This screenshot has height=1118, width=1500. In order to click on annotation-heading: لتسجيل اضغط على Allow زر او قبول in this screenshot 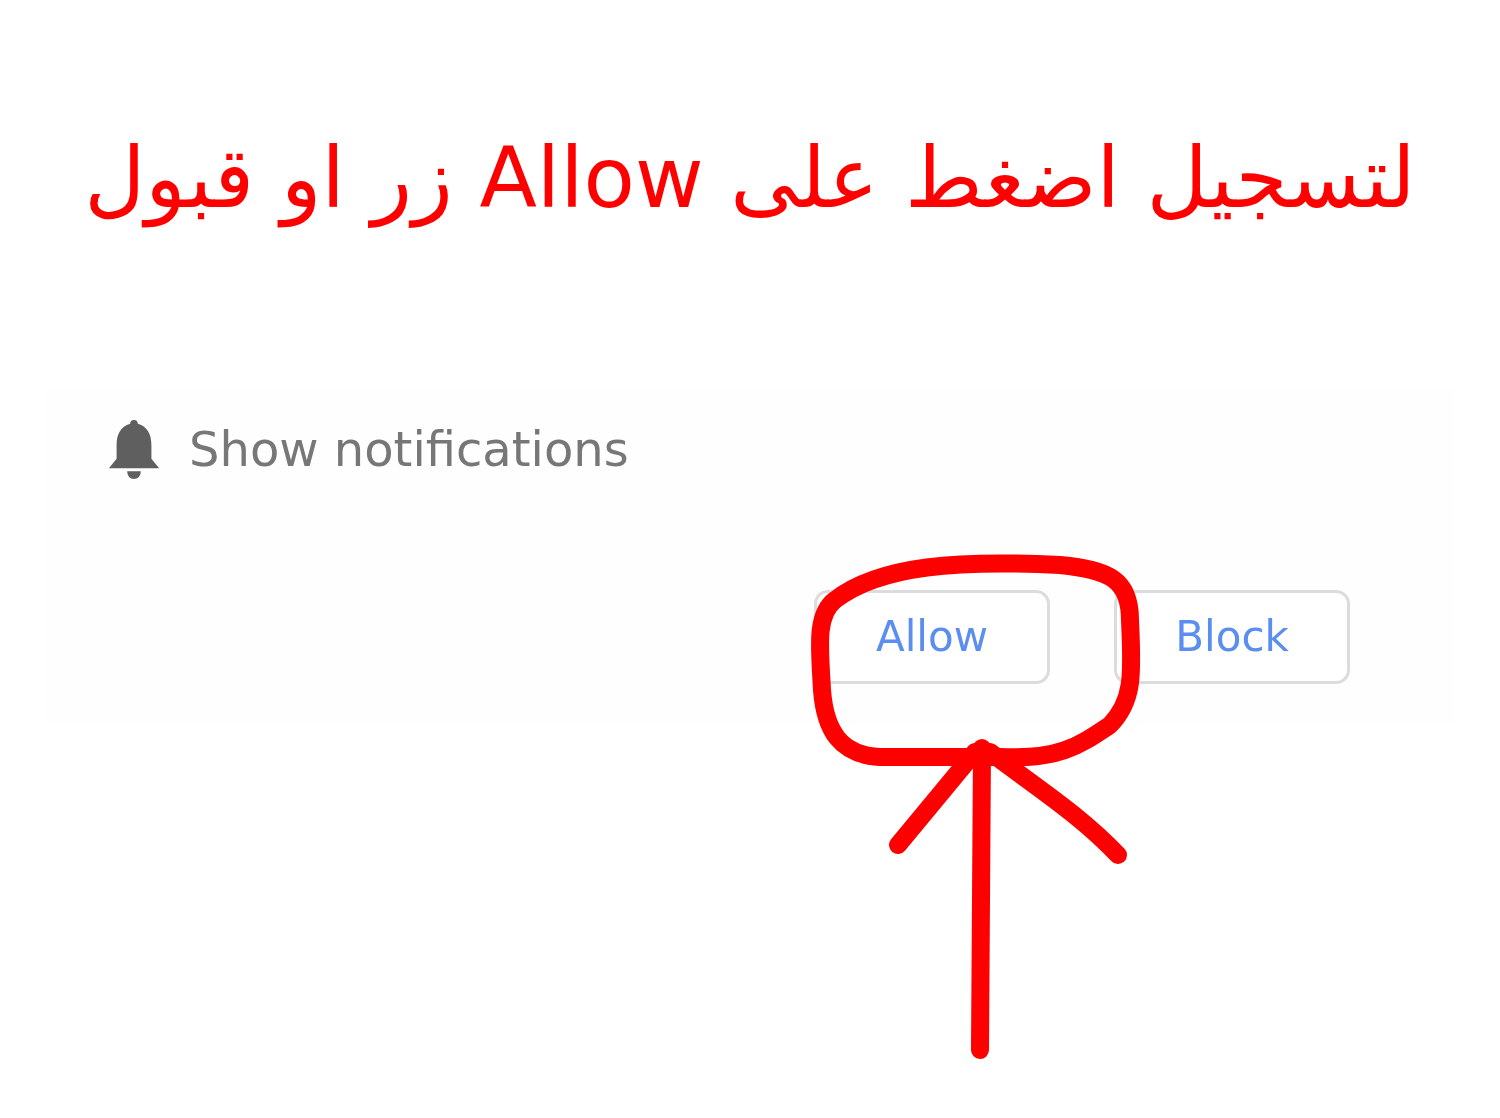, I will do `click(750, 179)`.